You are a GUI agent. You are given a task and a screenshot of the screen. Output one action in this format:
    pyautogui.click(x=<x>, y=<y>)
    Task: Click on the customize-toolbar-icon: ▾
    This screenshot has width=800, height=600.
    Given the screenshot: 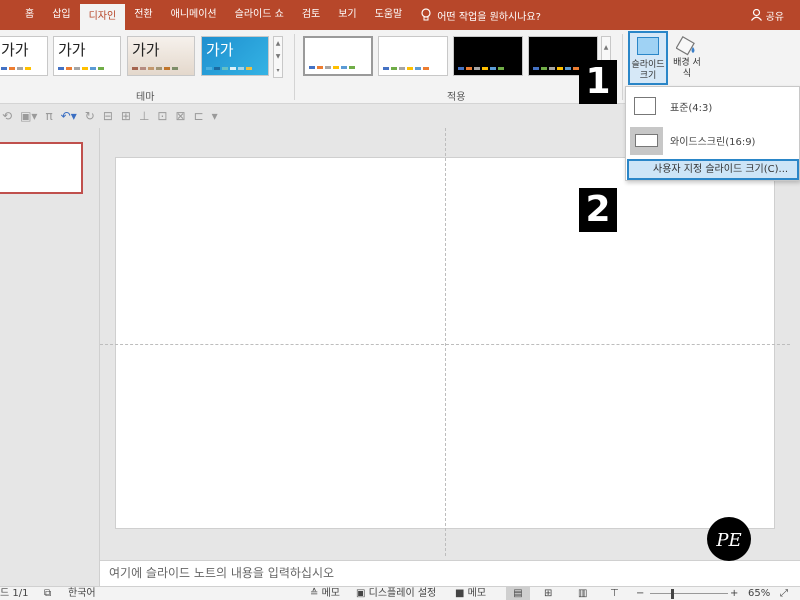 What is the action you would take?
    pyautogui.click(x=215, y=116)
    